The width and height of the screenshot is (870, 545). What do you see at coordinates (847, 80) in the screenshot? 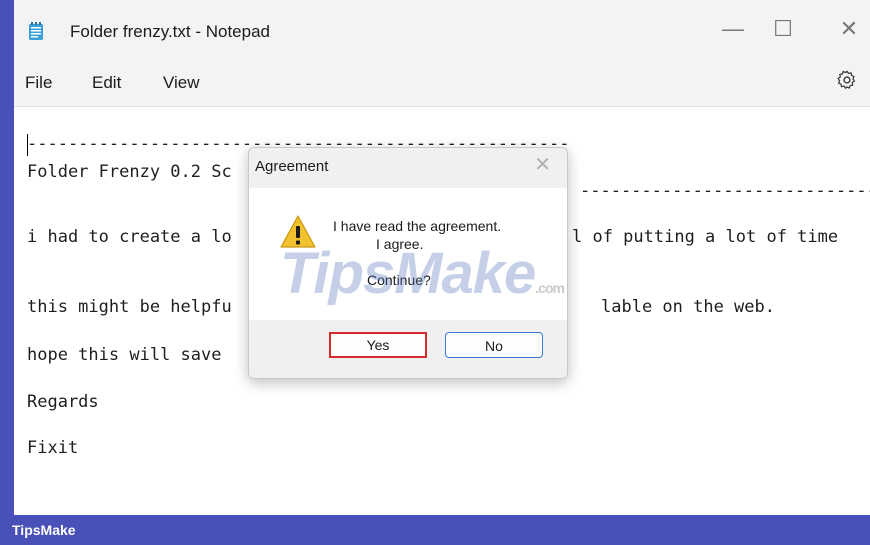
I see `gear-icon` at bounding box center [847, 80].